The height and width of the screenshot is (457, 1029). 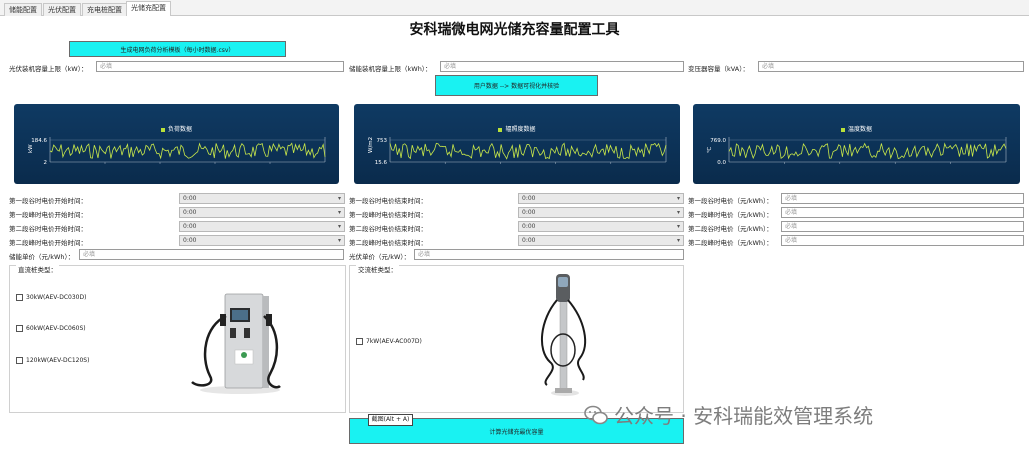 What do you see at coordinates (262, 226) in the screenshot?
I see `valley2-start-select: 0:00 ▾` at bounding box center [262, 226].